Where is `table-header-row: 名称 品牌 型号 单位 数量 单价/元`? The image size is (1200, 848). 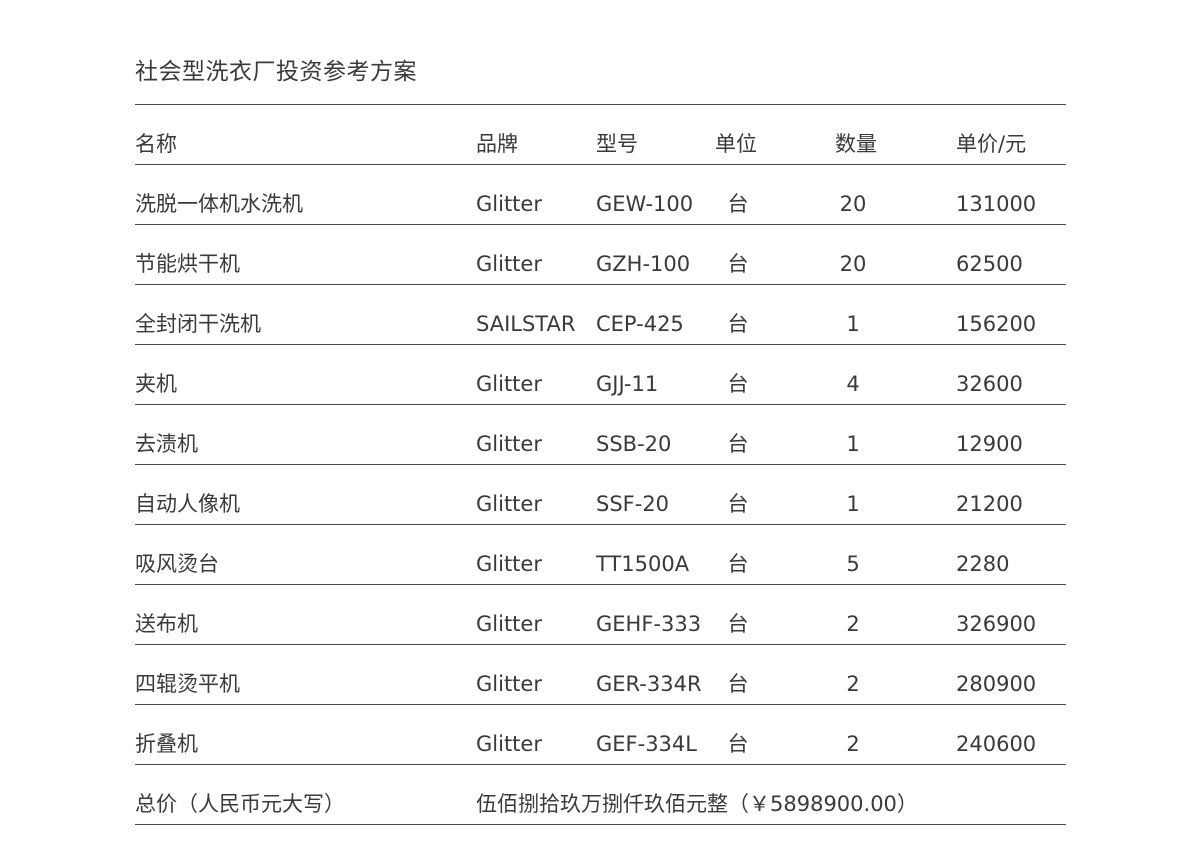
table-header-row: 名称 品牌 型号 单位 数量 单价/元 is located at coordinates (600, 135).